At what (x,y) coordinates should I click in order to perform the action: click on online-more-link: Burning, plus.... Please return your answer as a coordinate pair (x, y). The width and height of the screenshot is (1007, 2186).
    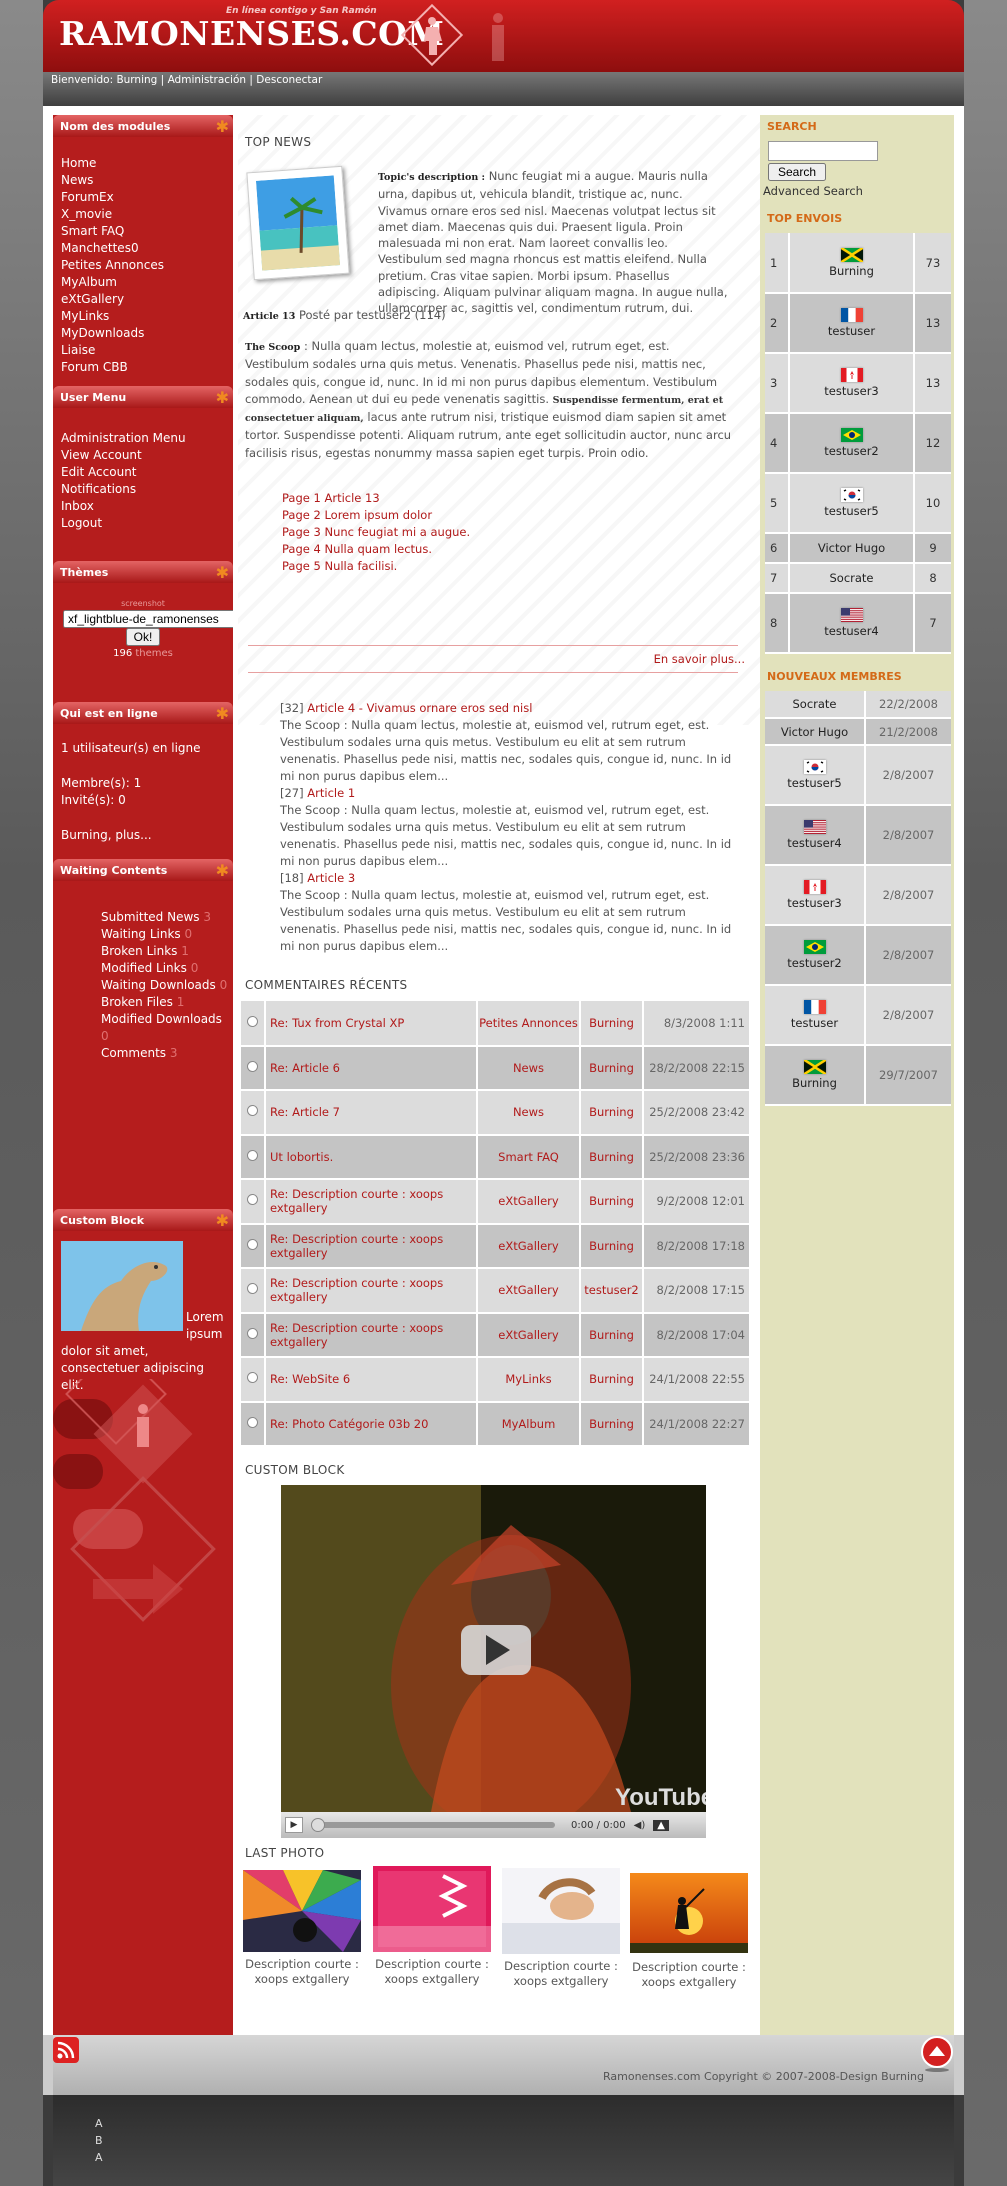
    Looking at the image, I should click on (106, 835).